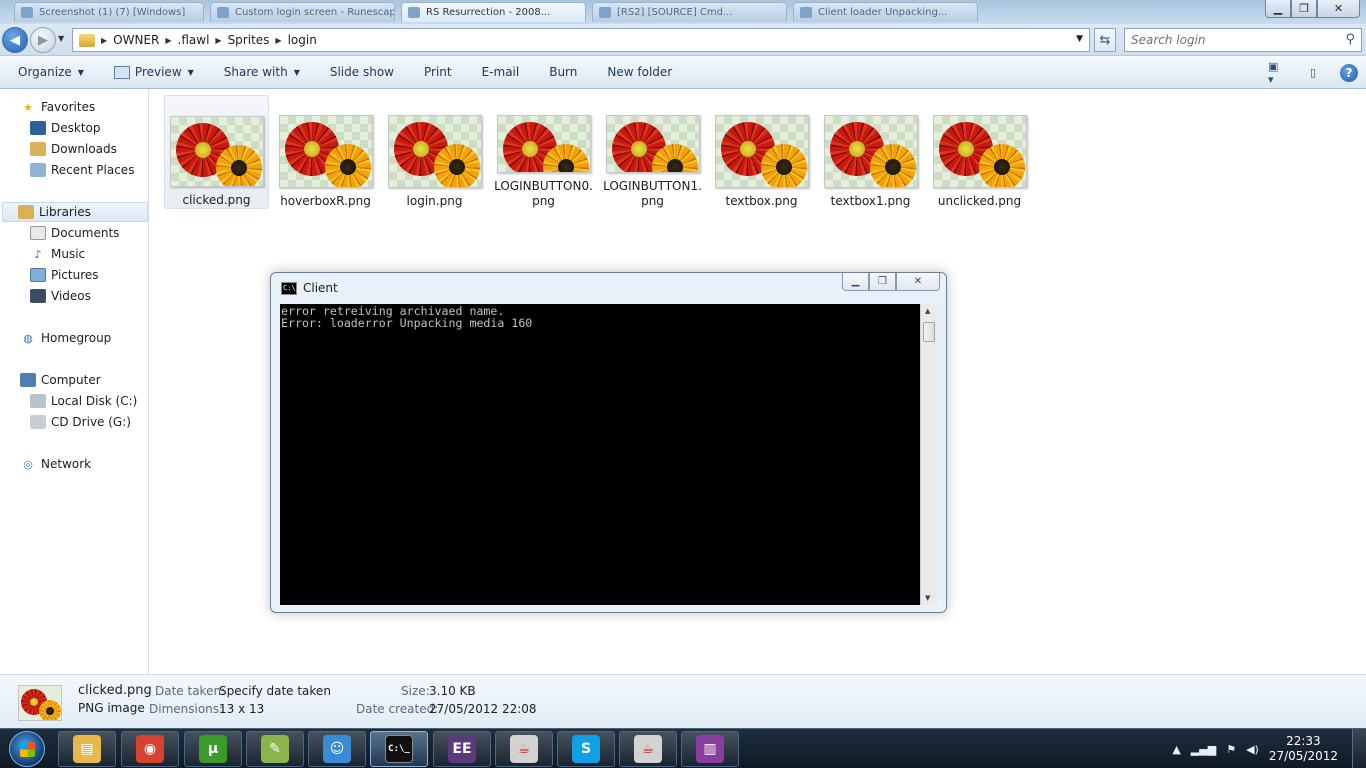 The height and width of the screenshot is (768, 1366). Describe the element at coordinates (882, 282) in the screenshot. I see `console-restore-button: ❐` at that location.